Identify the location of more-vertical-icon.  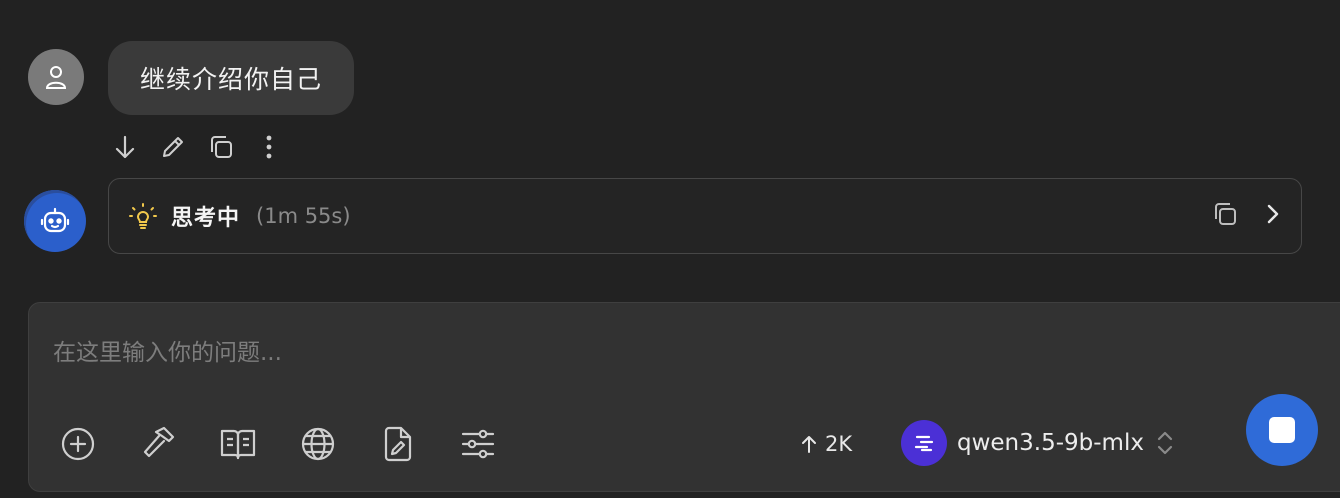
(269, 147).